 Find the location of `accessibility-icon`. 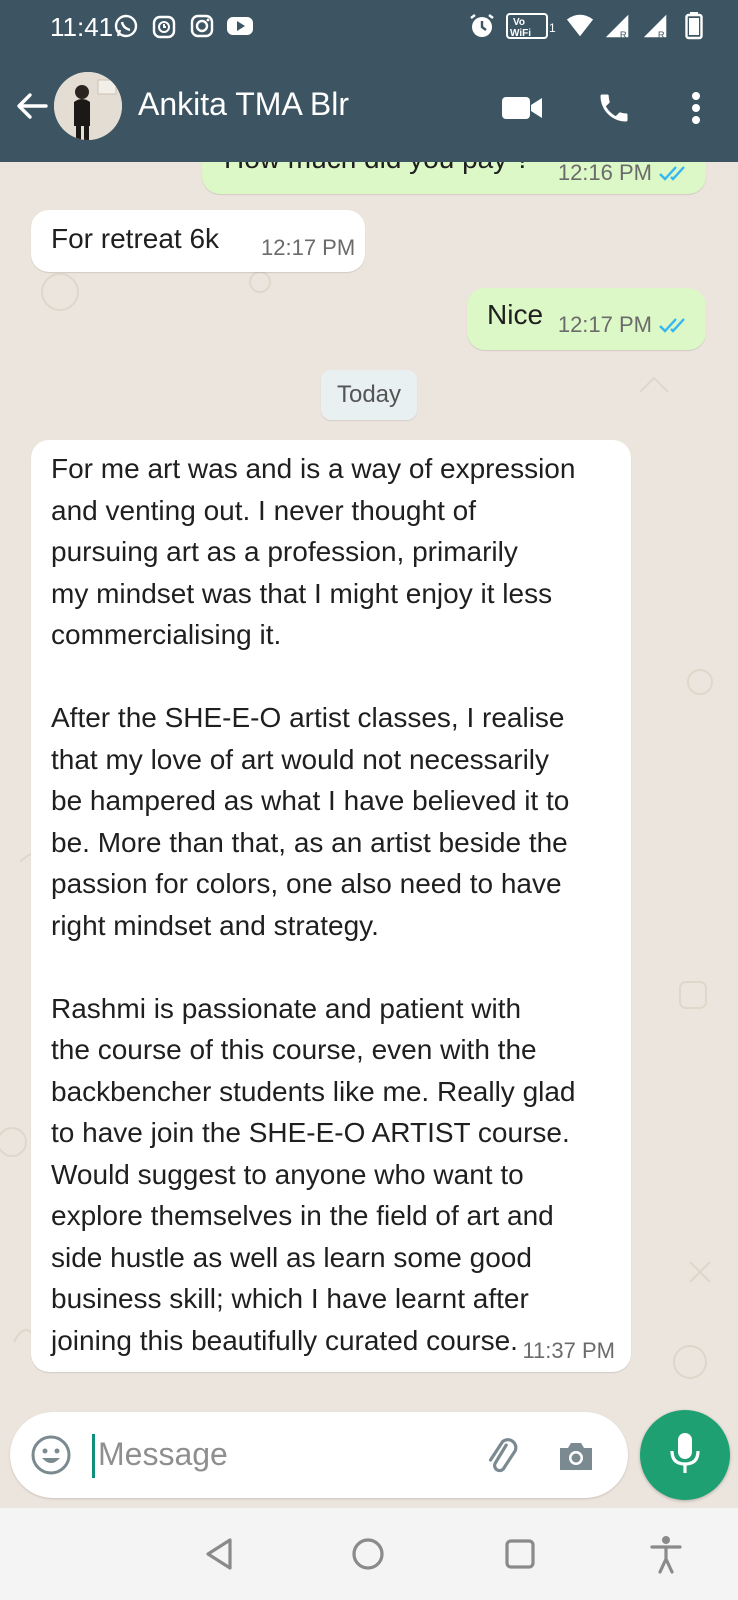

accessibility-icon is located at coordinates (666, 1554).